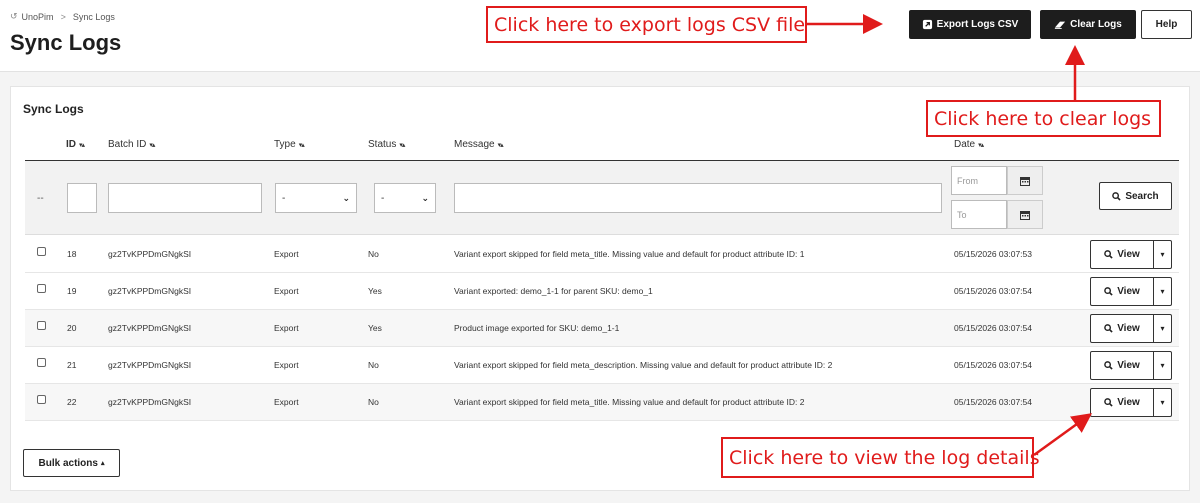 This screenshot has height=503, width=1200. Describe the element at coordinates (979, 214) in the screenshot. I see `filter-date-to-input: To` at that location.